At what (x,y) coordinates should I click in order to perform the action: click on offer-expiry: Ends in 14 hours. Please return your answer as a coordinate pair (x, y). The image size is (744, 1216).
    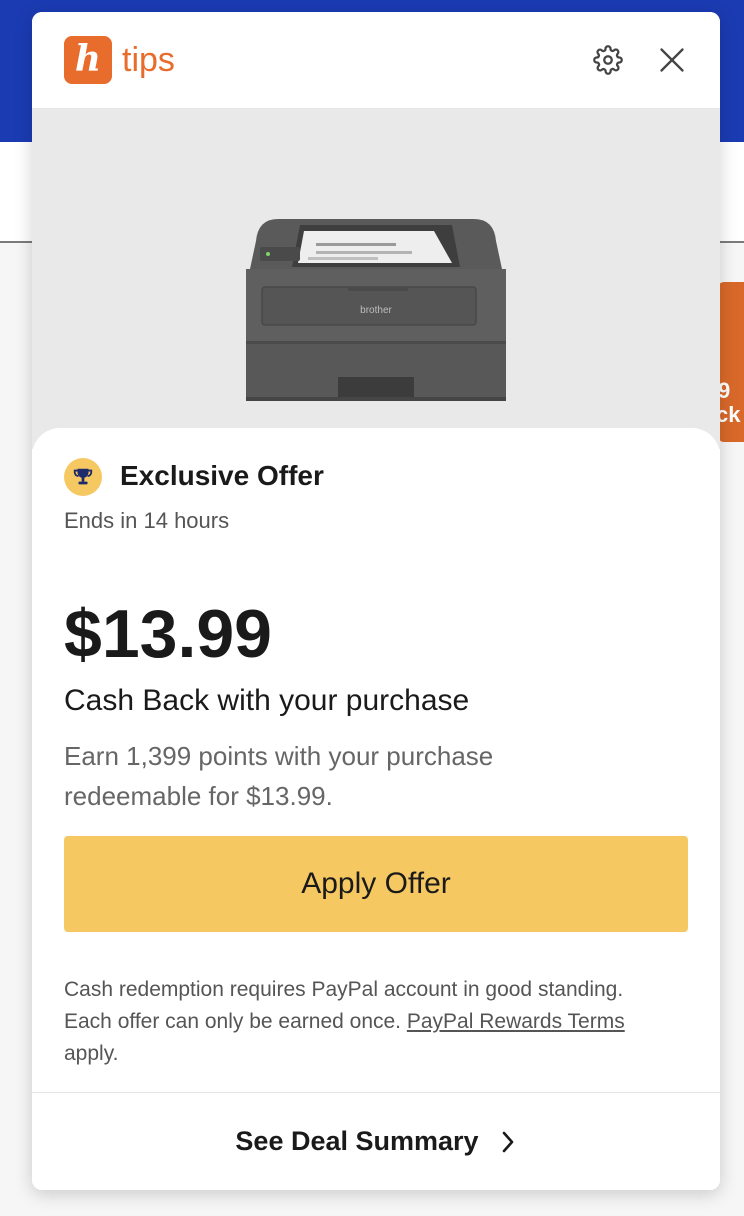
    Looking at the image, I should click on (147, 520).